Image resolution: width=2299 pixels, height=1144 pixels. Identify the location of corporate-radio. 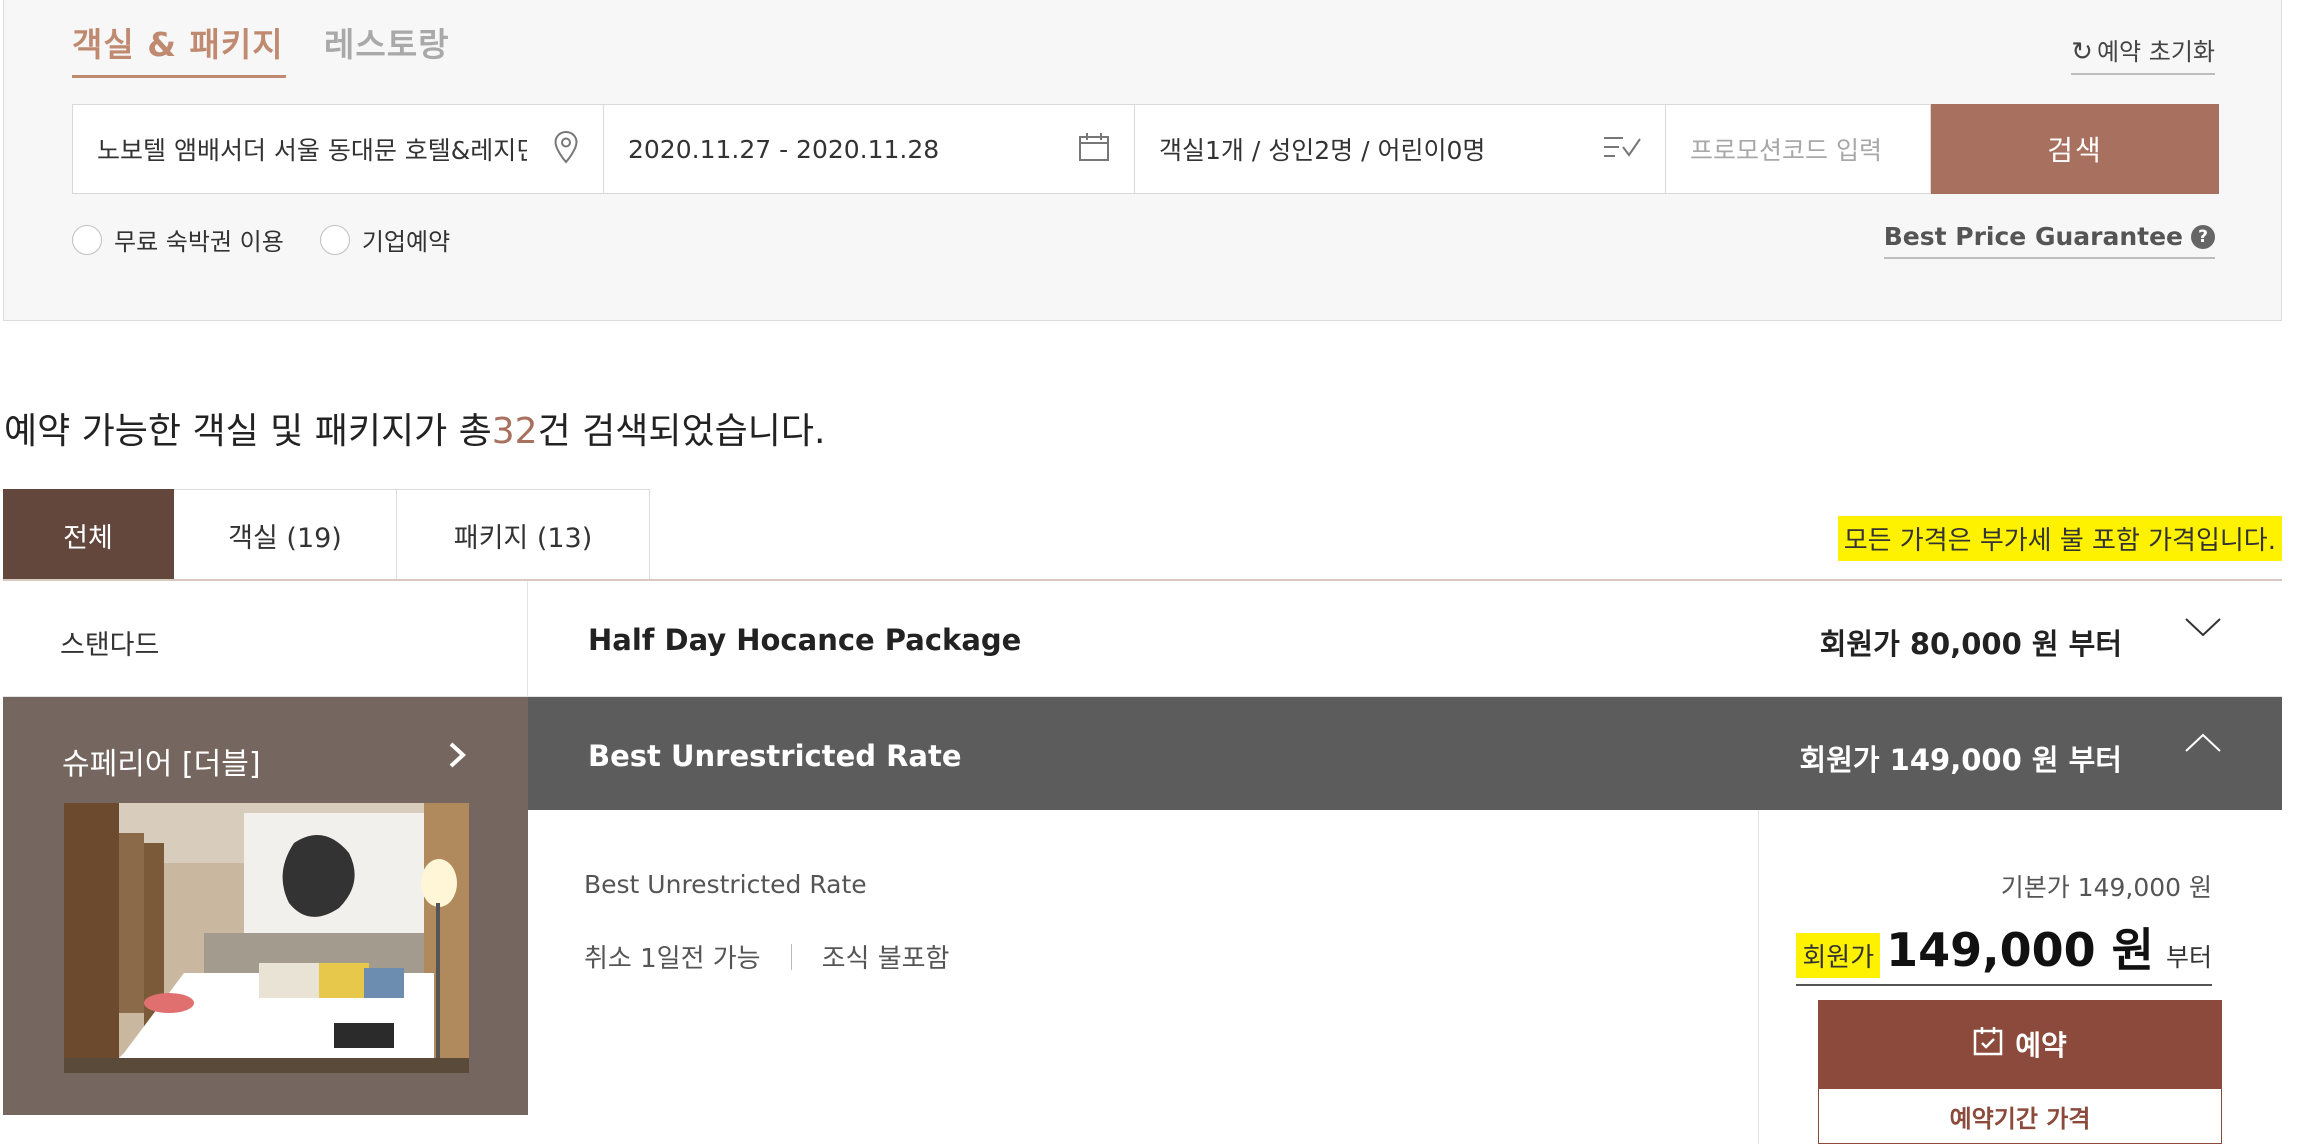
(334, 239).